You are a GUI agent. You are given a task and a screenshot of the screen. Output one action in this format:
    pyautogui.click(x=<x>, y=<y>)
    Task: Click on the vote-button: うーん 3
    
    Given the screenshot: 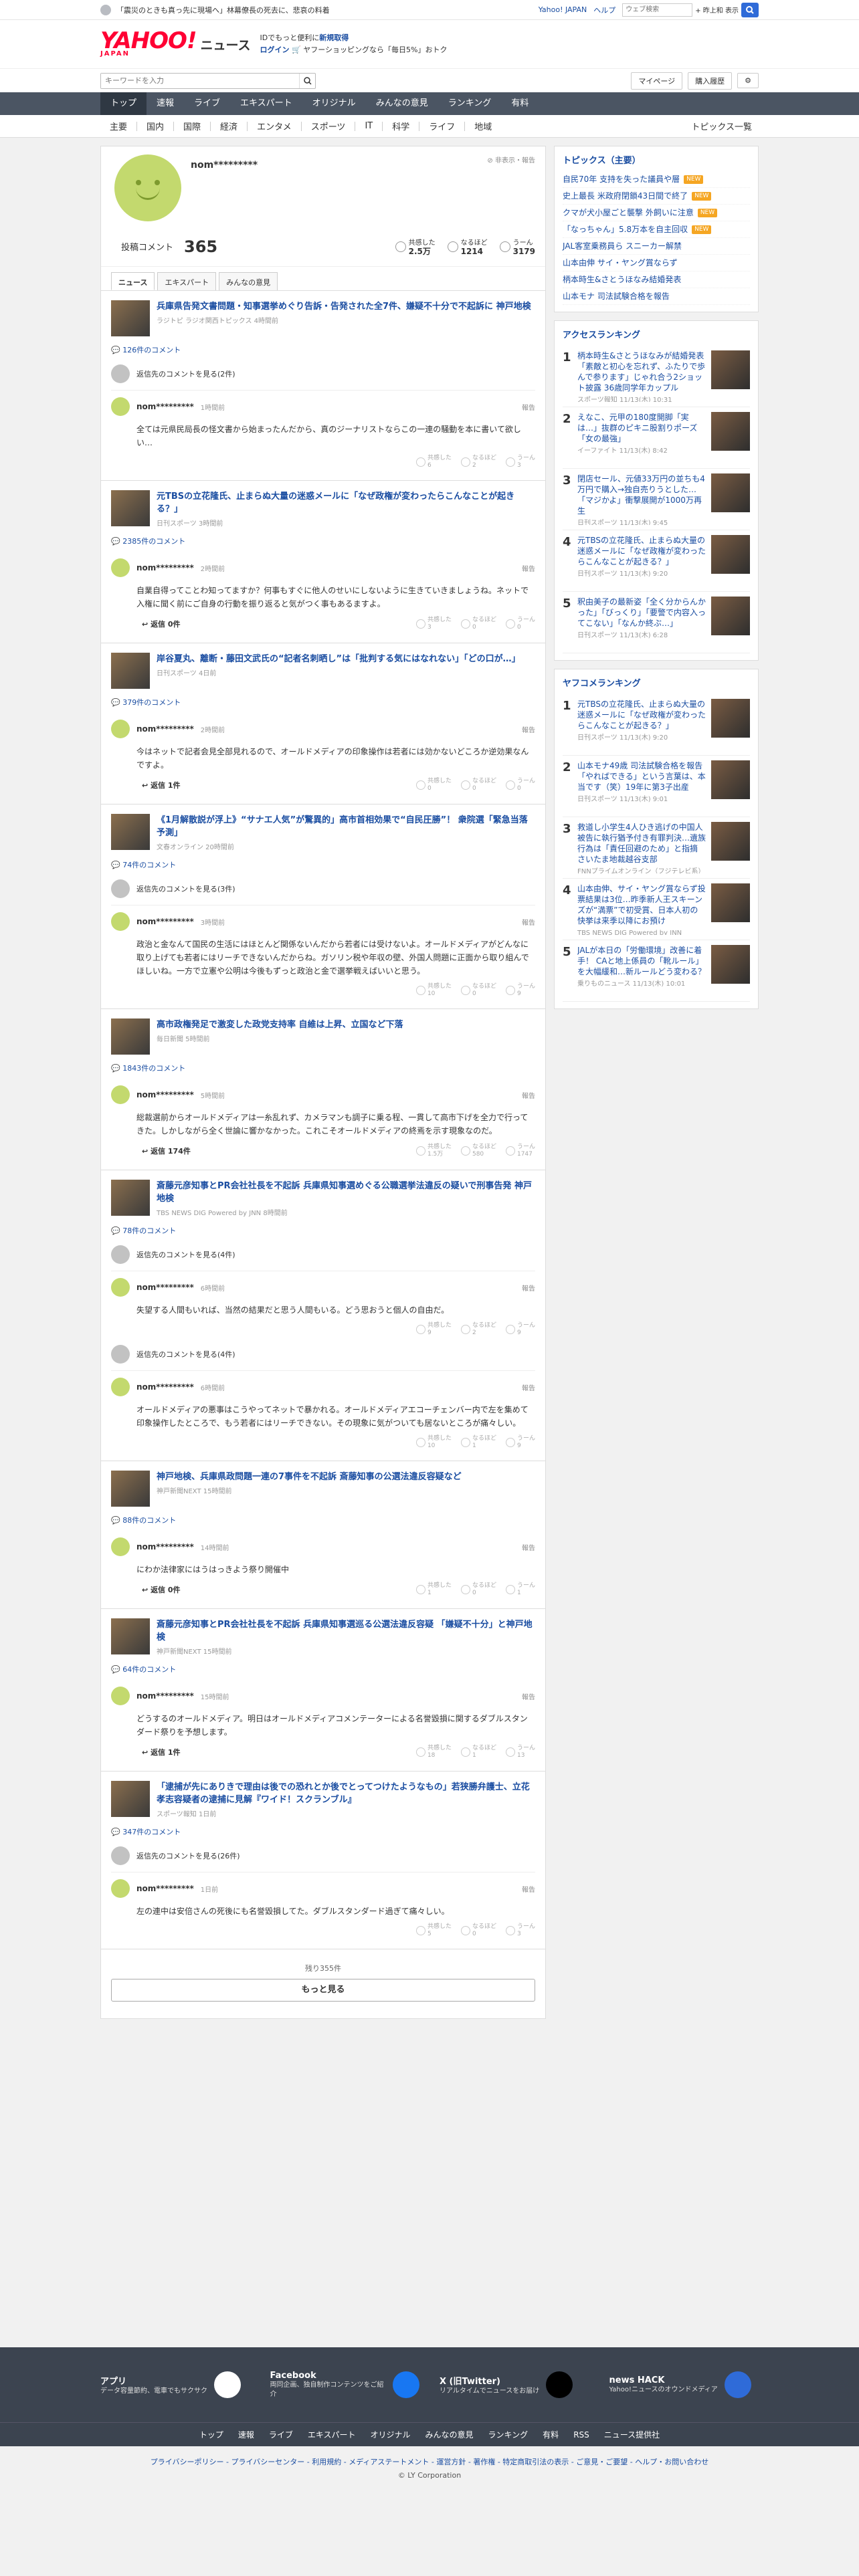 What is the action you would take?
    pyautogui.click(x=520, y=462)
    